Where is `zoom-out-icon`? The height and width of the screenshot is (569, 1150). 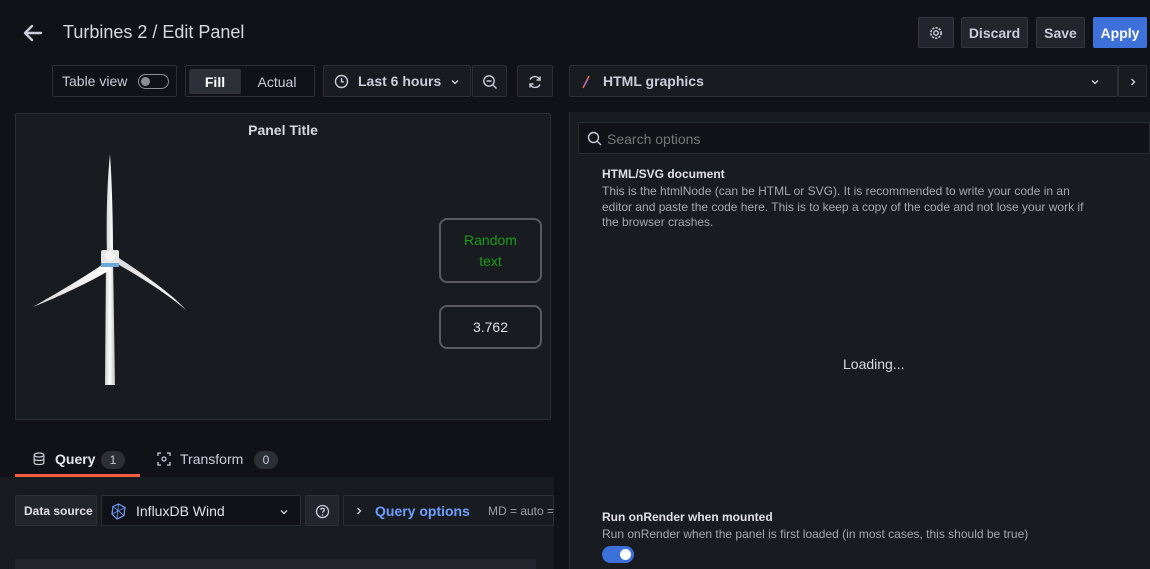 zoom-out-icon is located at coordinates (490, 82).